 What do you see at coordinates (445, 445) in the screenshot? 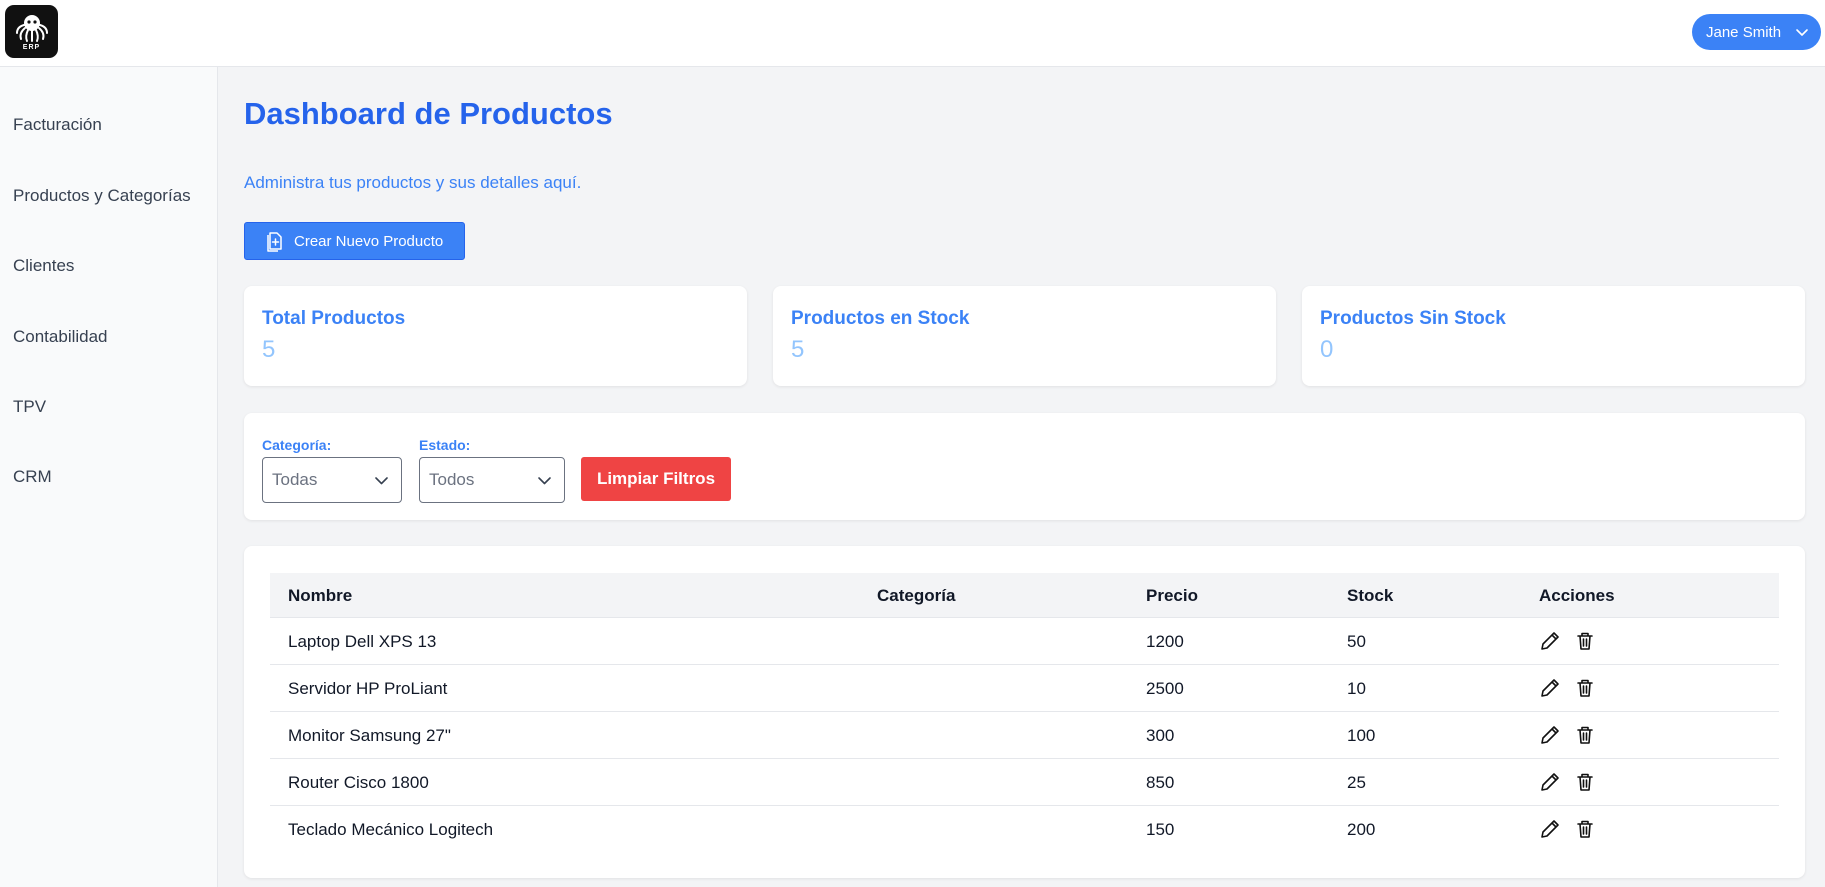
I see `state-filter-label: Estado:` at bounding box center [445, 445].